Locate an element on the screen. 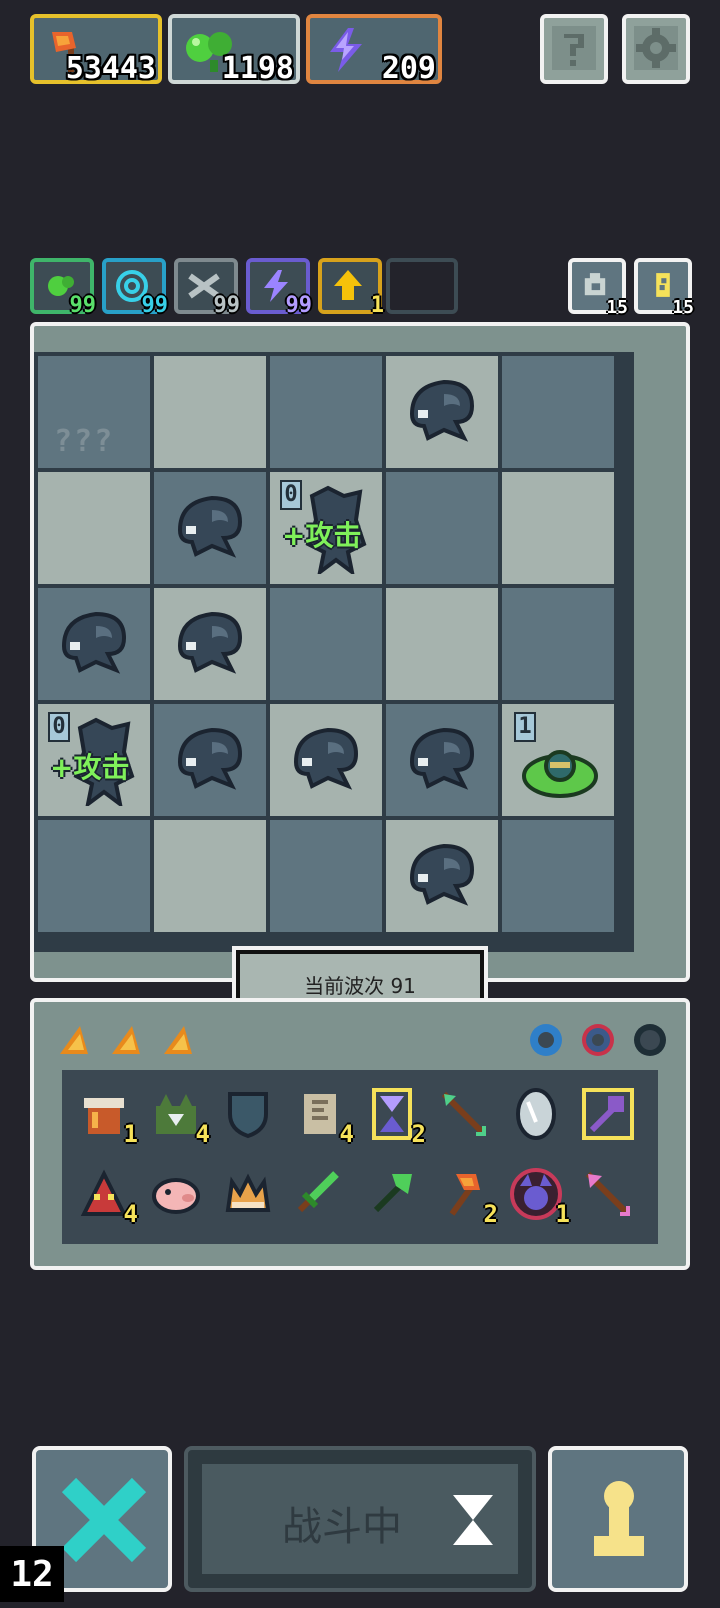  arrow-icon is located at coordinates (464, 1114).